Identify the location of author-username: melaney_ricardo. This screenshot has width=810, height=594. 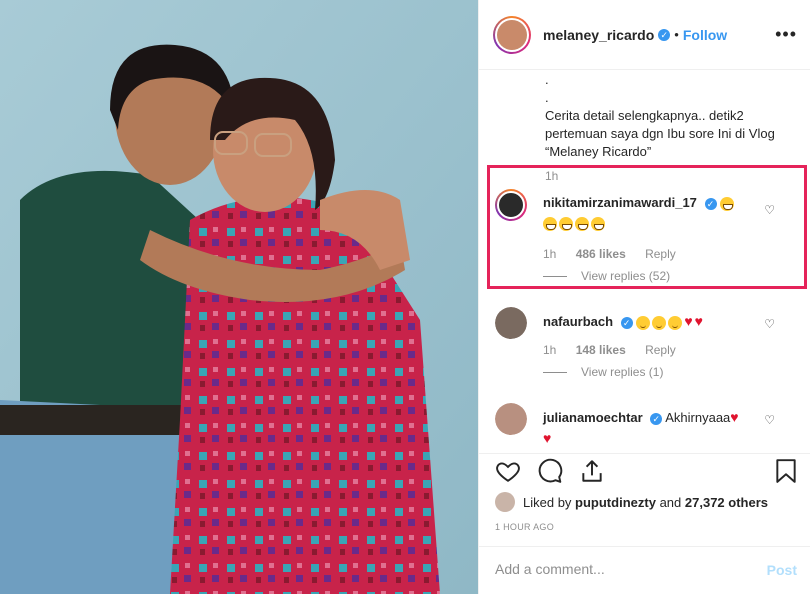
(598, 35).